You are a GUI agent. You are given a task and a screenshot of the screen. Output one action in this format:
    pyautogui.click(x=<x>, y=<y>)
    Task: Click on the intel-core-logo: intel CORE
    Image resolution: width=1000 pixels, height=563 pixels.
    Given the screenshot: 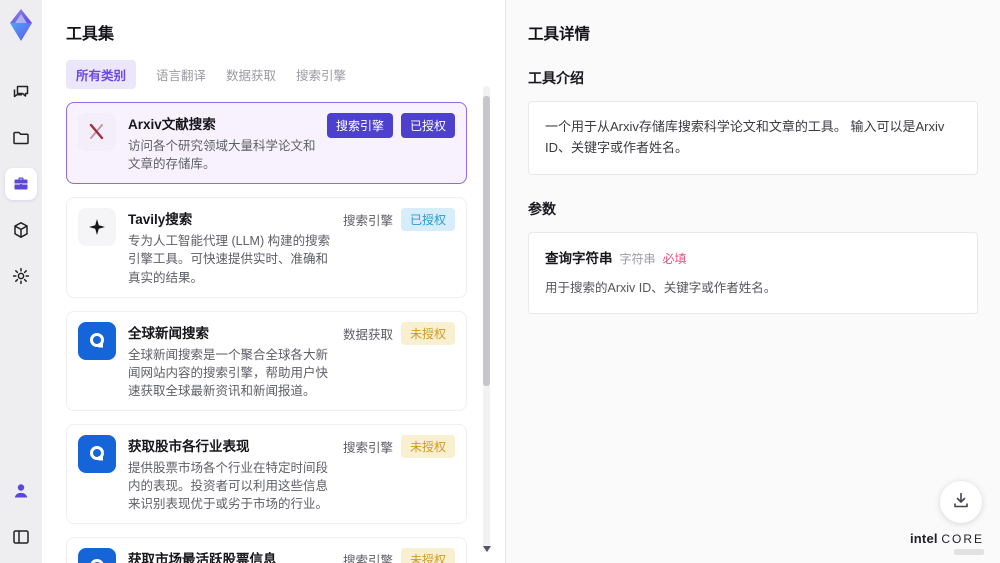 What is the action you would take?
    pyautogui.click(x=946, y=542)
    